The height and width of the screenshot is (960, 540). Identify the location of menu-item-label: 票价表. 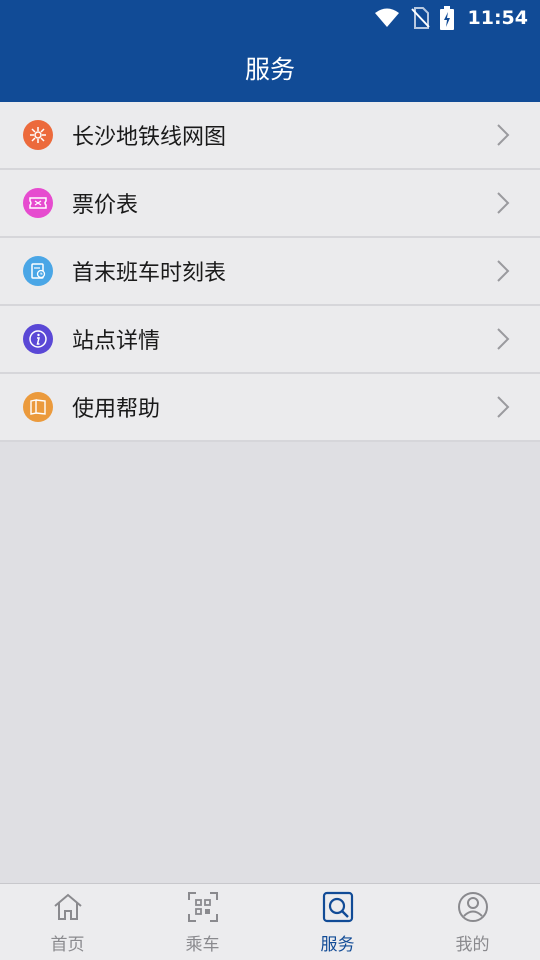
(105, 205).